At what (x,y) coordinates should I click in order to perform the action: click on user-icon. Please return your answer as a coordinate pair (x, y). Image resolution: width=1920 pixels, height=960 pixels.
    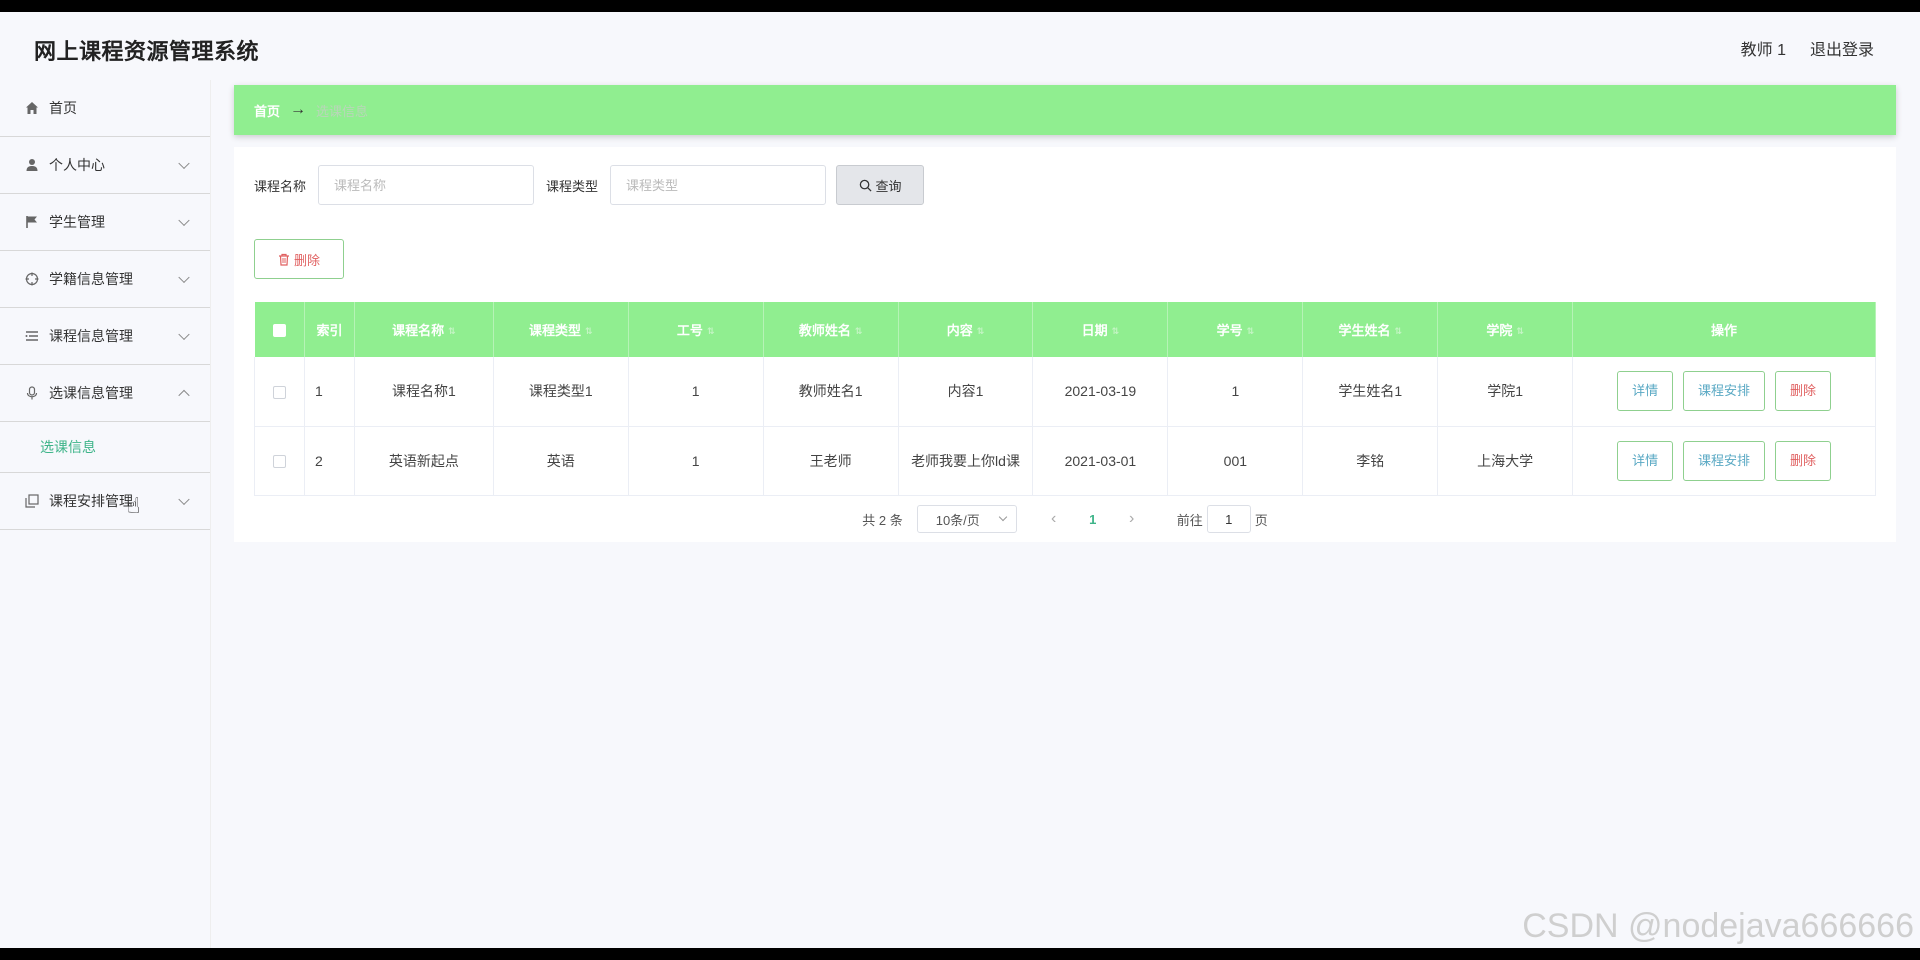
    Looking at the image, I should click on (32, 165).